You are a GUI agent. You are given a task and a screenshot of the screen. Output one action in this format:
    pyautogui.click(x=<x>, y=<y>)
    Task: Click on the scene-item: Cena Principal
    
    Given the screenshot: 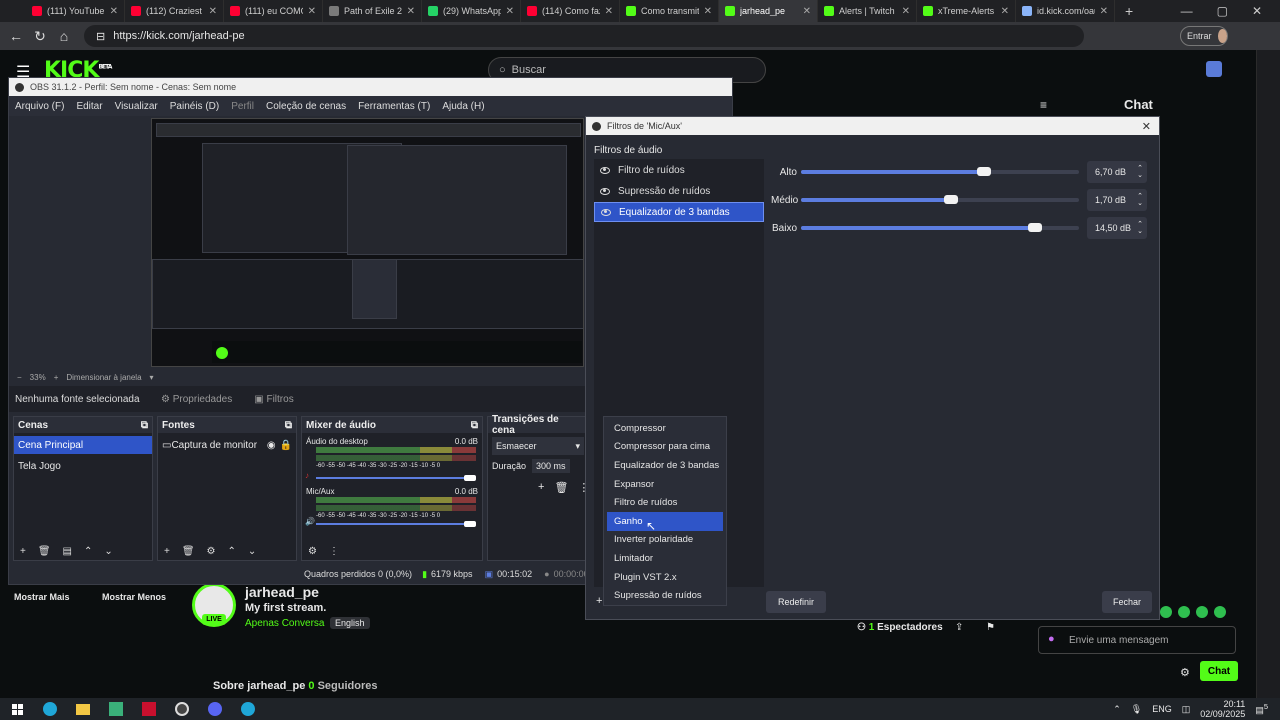 What is the action you would take?
    pyautogui.click(x=83, y=445)
    